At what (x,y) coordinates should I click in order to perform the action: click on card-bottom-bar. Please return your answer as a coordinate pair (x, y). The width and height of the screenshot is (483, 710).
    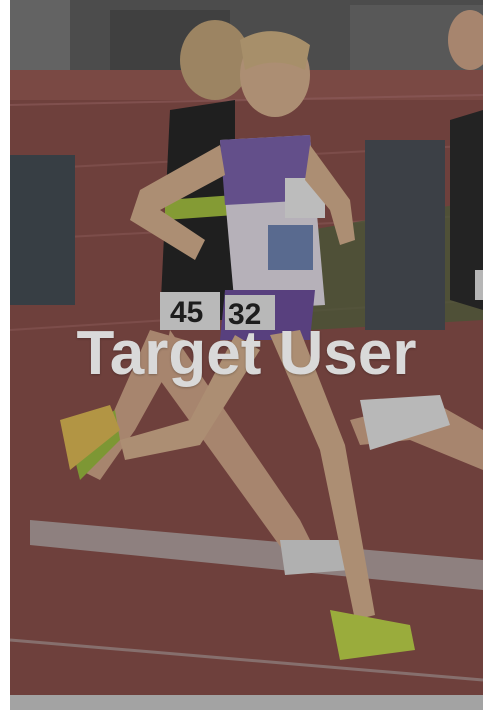
    Looking at the image, I should click on (246, 702).